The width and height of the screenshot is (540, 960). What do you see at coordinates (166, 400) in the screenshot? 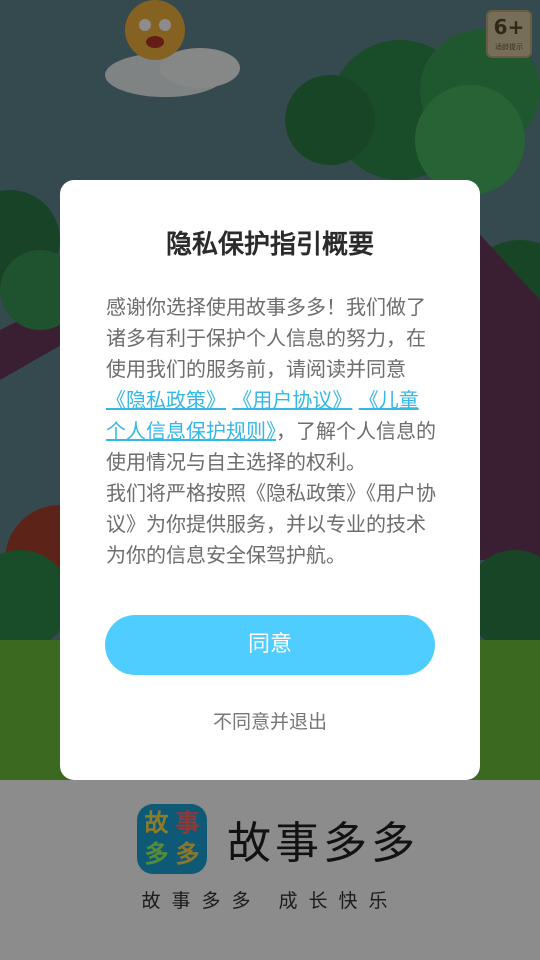
I see `privacy-policy-link: 《隐私政策》` at bounding box center [166, 400].